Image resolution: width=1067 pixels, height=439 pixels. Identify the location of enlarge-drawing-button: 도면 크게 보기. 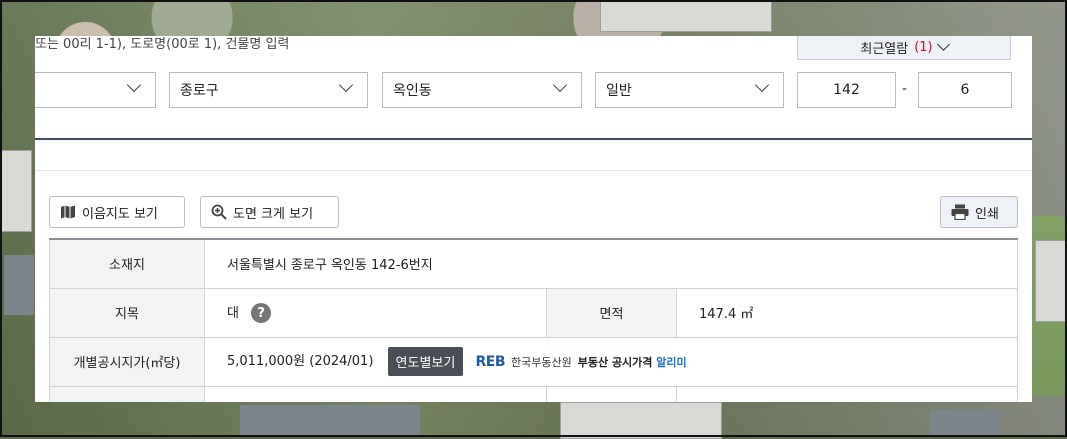
(269, 212).